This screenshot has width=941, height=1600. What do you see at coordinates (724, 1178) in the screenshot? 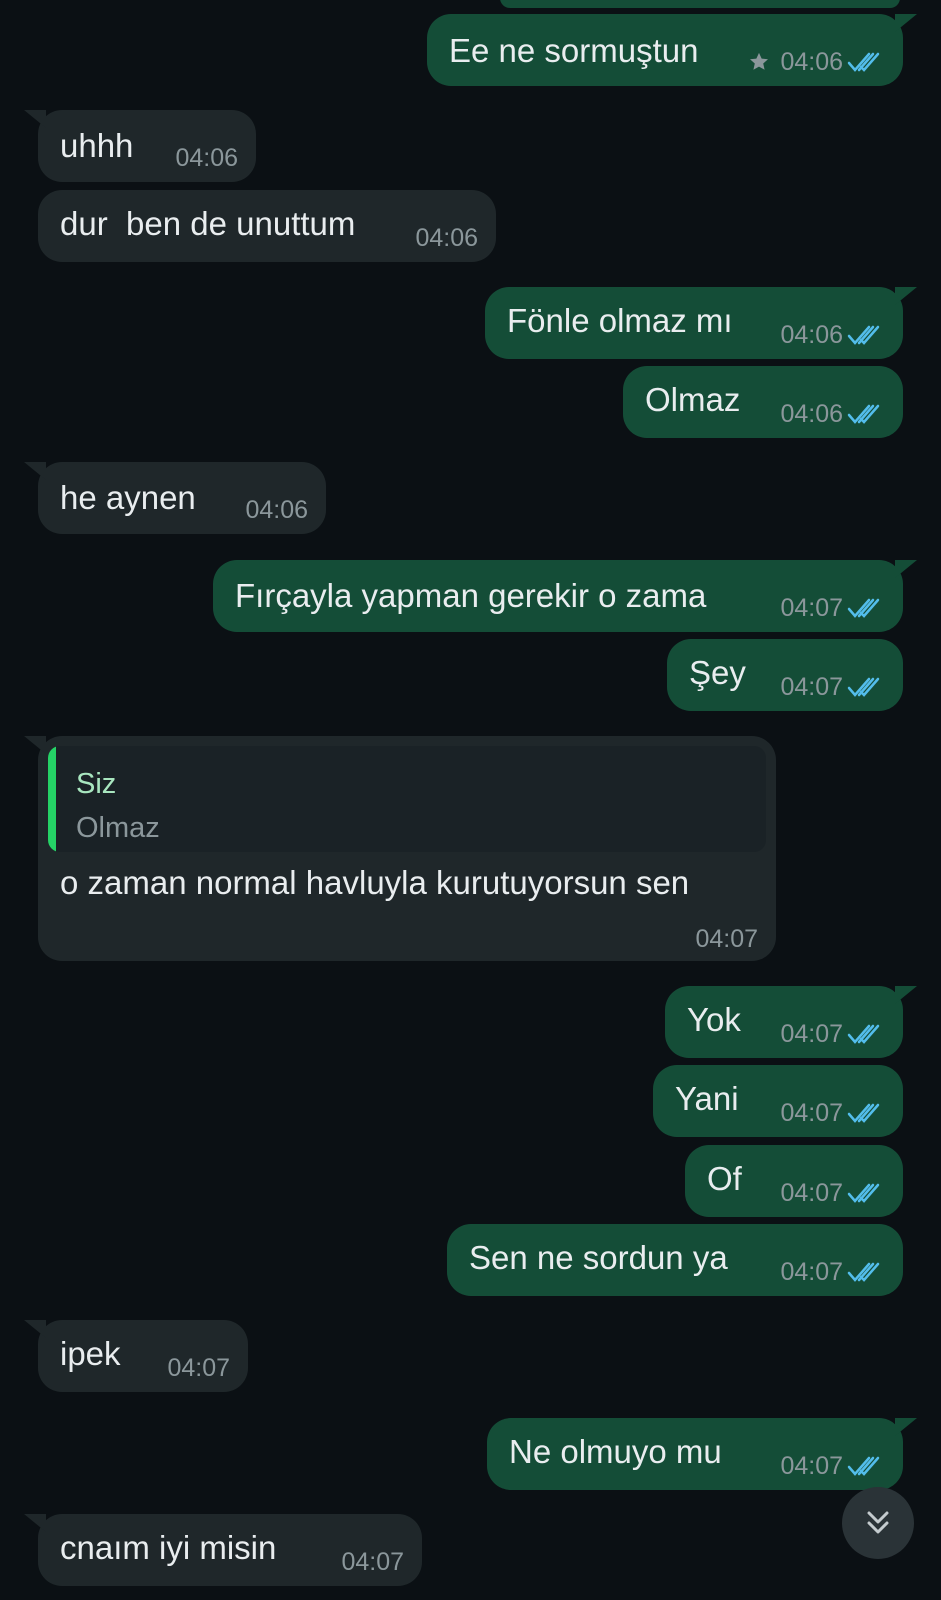
I see `message-text: Of` at bounding box center [724, 1178].